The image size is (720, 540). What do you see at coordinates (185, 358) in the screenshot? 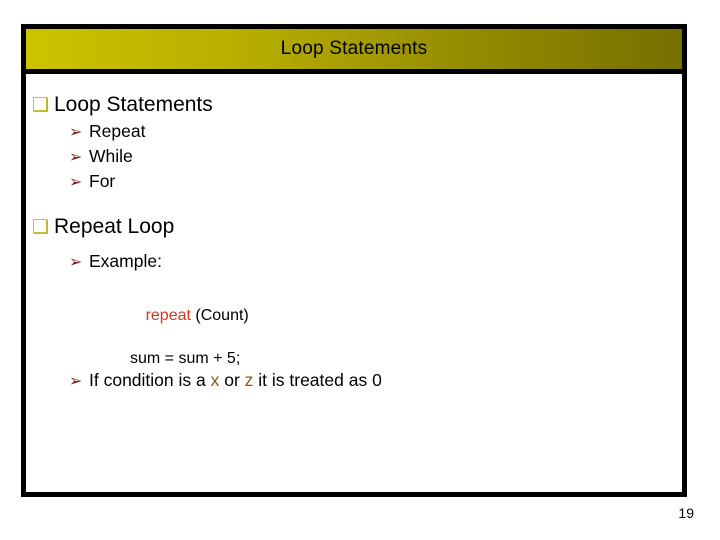
I see `code-line-sum: sum = sum + 5;` at bounding box center [185, 358].